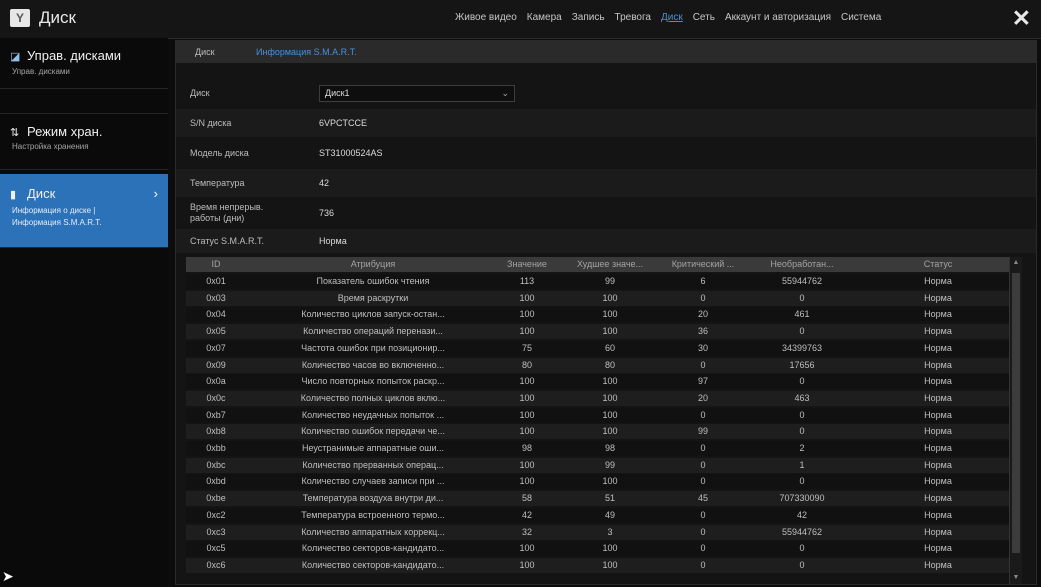  I want to click on cell-raw: 55944762, so click(802, 531).